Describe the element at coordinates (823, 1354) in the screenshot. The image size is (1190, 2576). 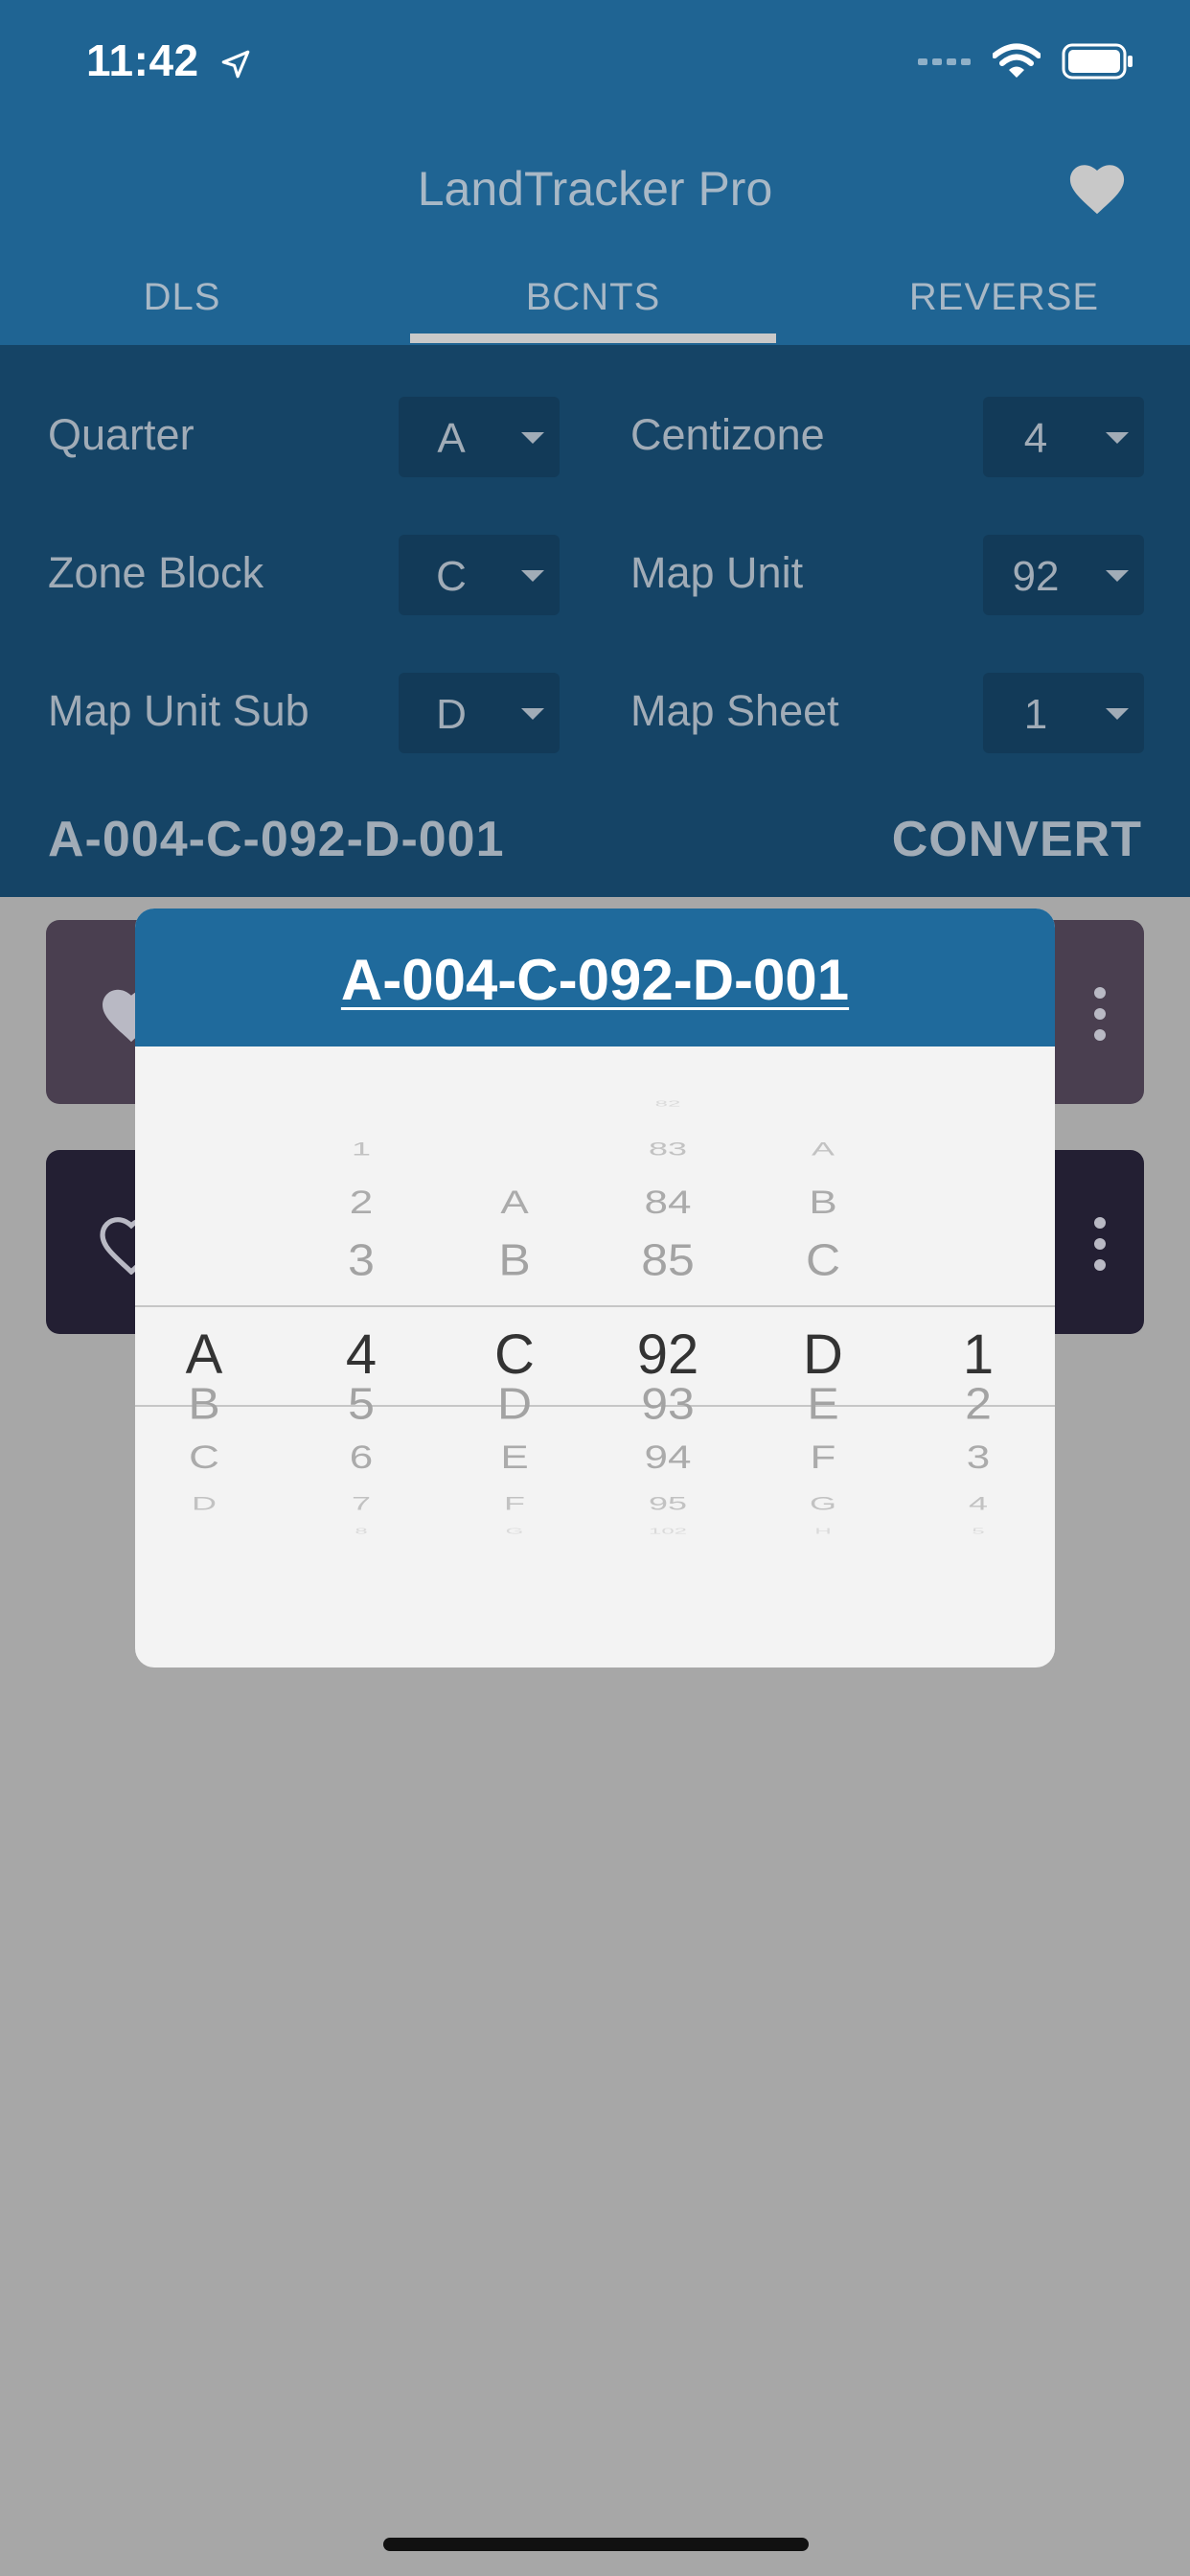
I see `picker-selected-item: D` at that location.